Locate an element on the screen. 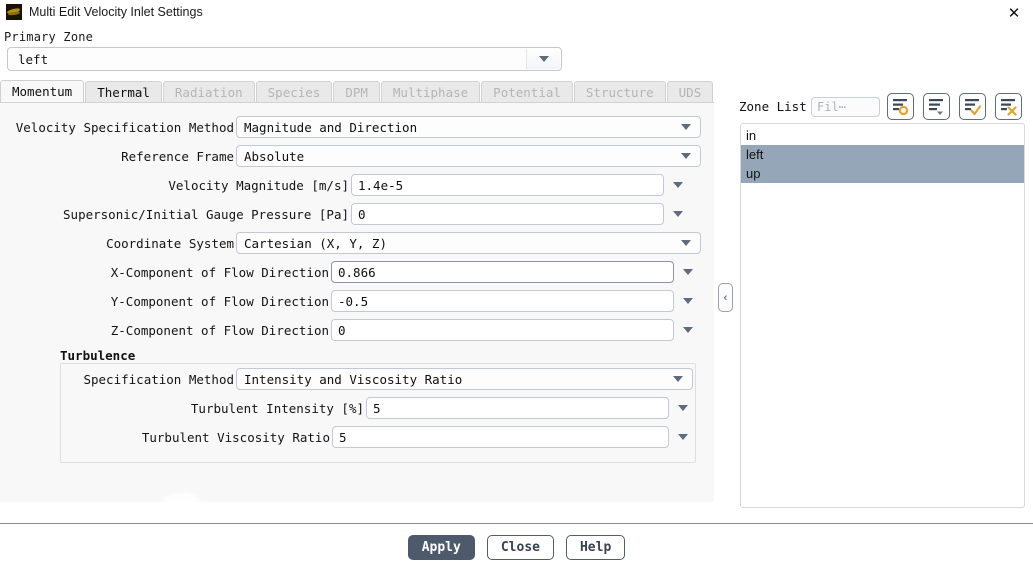 This screenshot has height=570, width=1033. velocity-magnitude-dropdown-icon is located at coordinates (678, 185).